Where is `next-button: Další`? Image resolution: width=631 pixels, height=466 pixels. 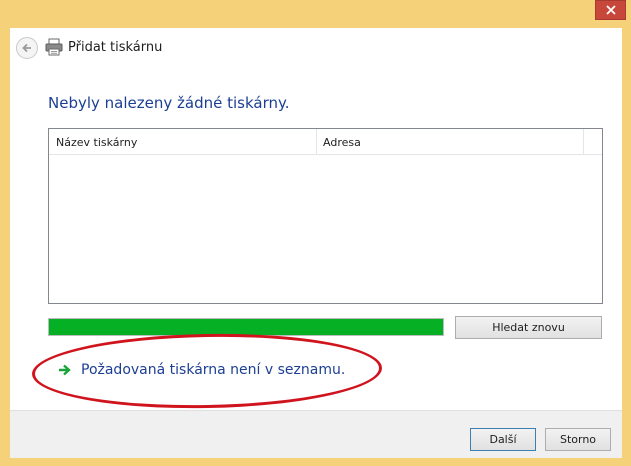 next-button: Další is located at coordinates (503, 439).